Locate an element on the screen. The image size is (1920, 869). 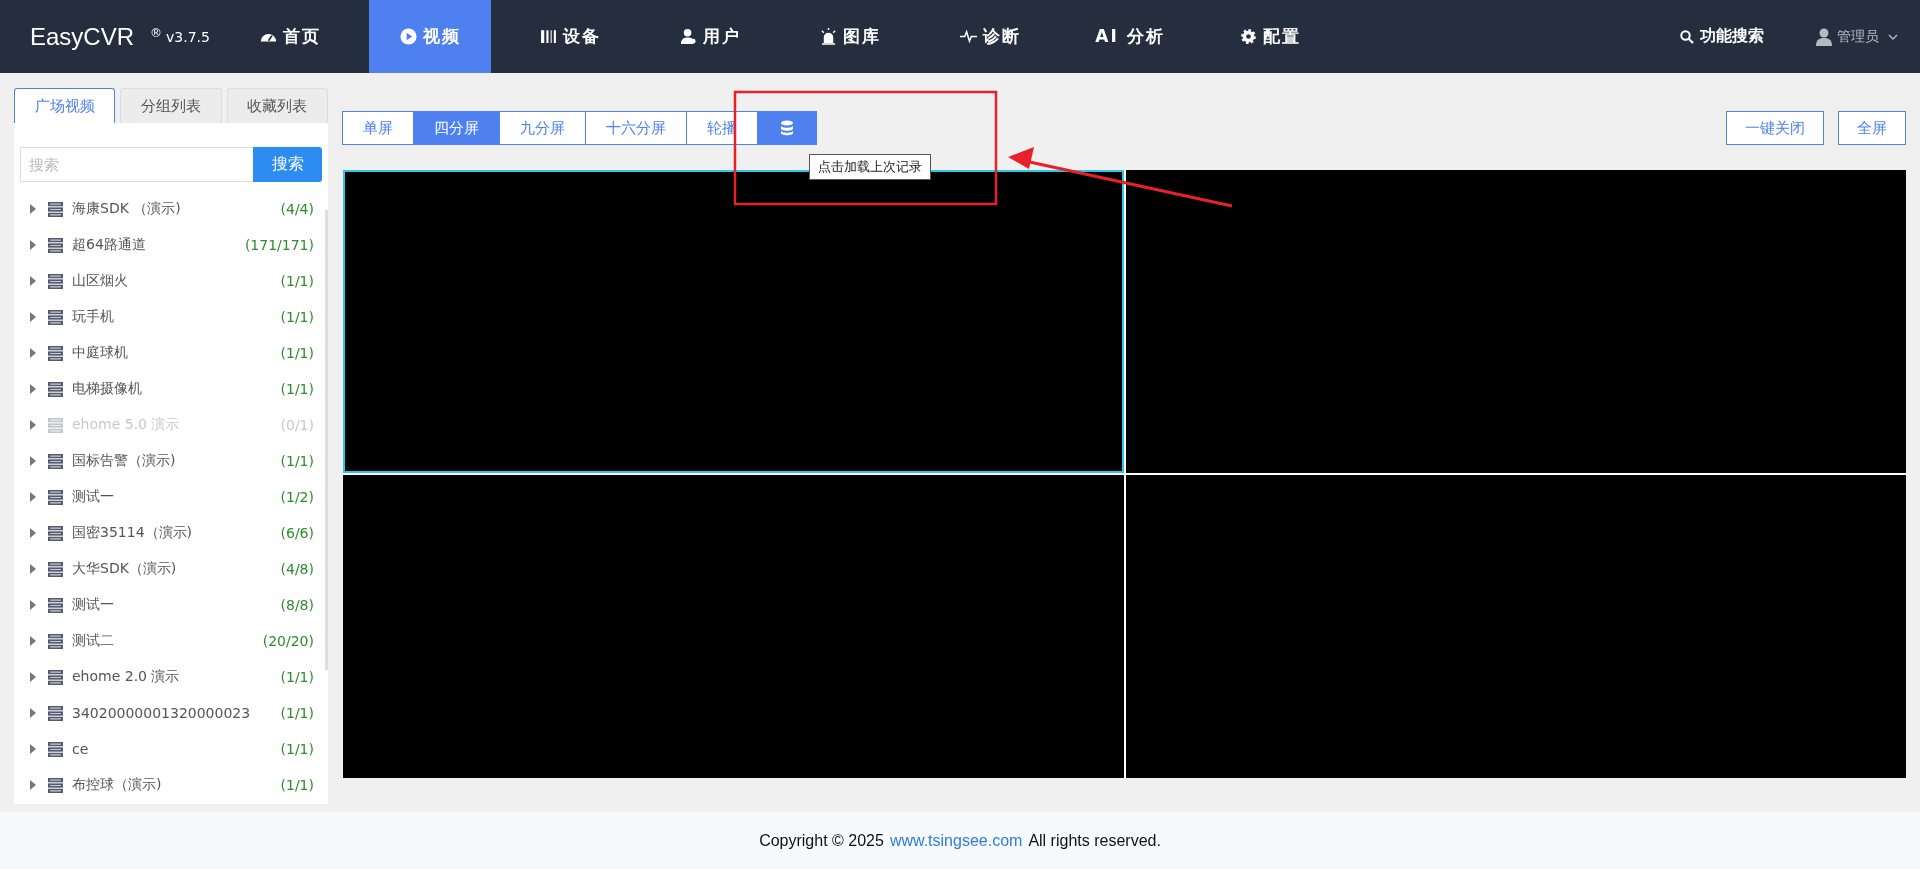
device-tree-item: 大华SDK（演示) (4/8) is located at coordinates (171, 569).